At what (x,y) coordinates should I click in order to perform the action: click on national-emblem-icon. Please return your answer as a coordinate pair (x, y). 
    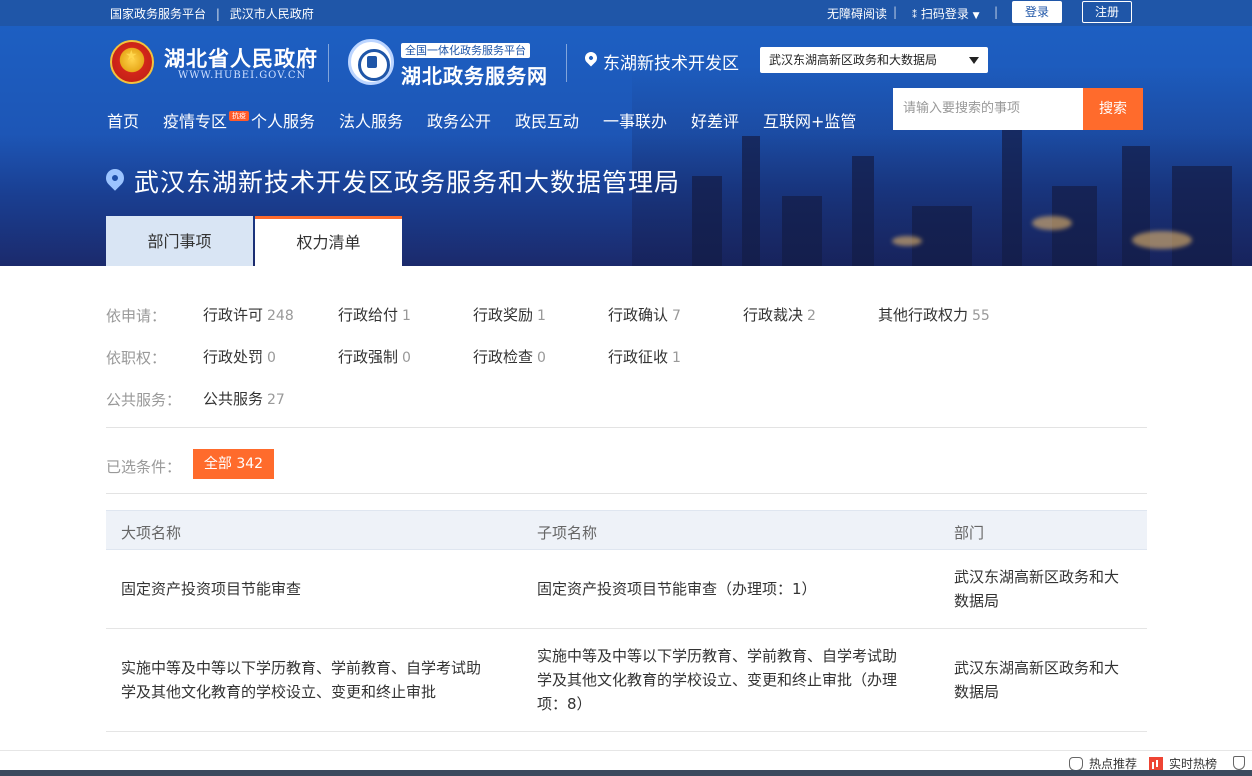
    Looking at the image, I should click on (132, 62).